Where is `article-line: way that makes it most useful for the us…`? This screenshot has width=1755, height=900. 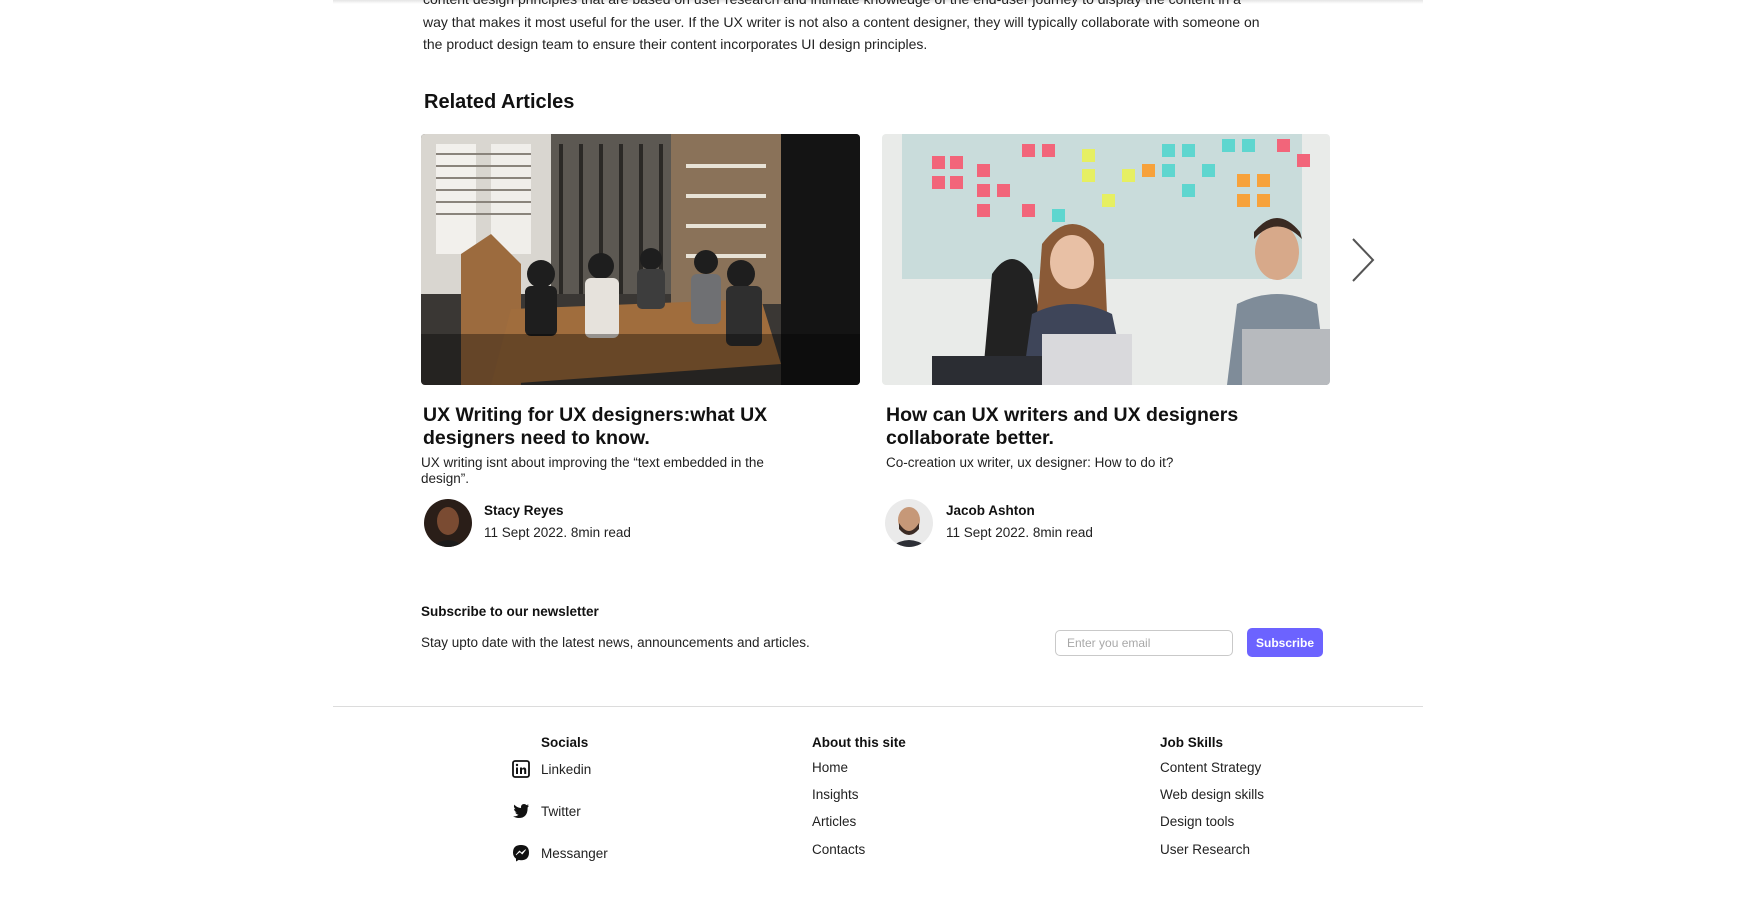
article-line: way that makes it most useful for the us… is located at coordinates (841, 21).